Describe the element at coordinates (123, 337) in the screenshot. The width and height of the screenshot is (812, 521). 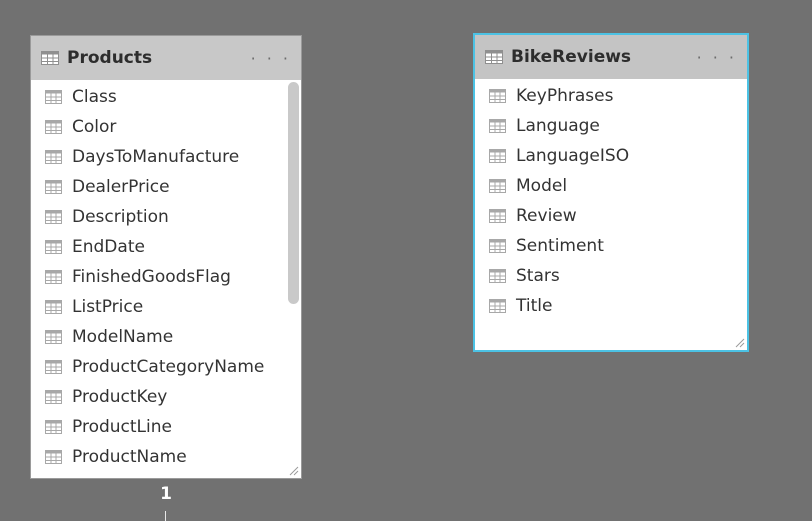
I see `field-name: ModelName` at that location.